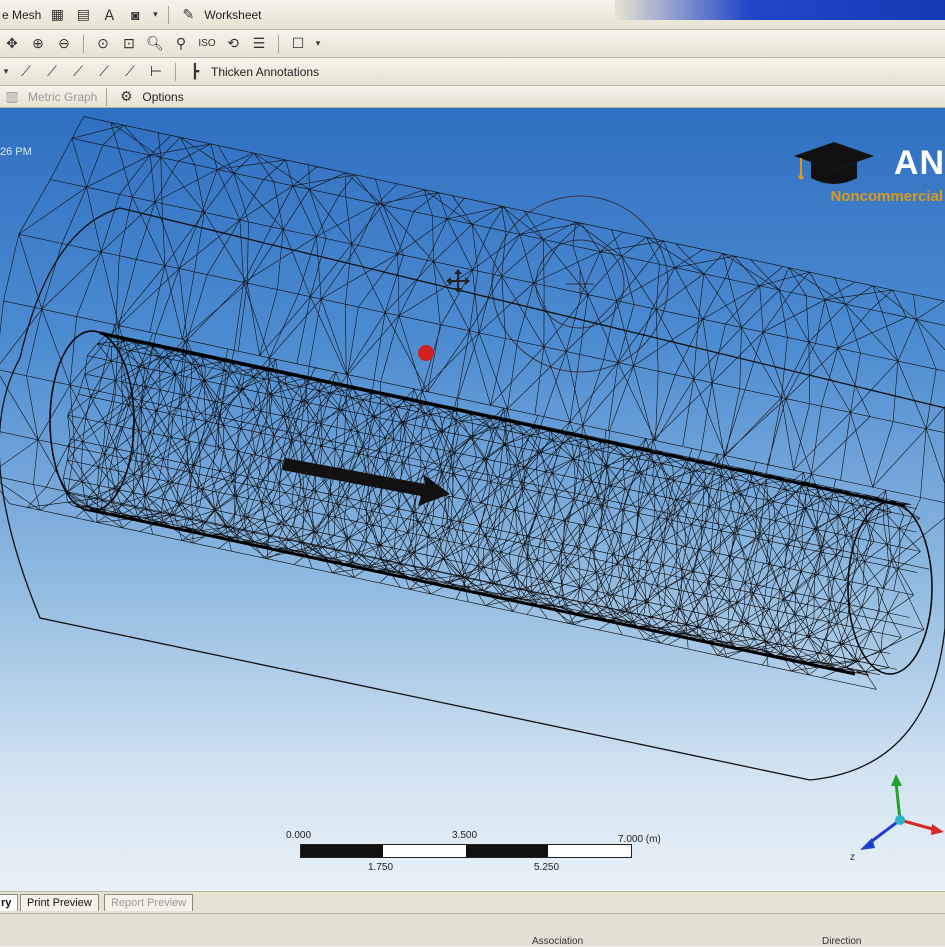 This screenshot has width=945, height=947. I want to click on move-cursor-icon, so click(458, 281).